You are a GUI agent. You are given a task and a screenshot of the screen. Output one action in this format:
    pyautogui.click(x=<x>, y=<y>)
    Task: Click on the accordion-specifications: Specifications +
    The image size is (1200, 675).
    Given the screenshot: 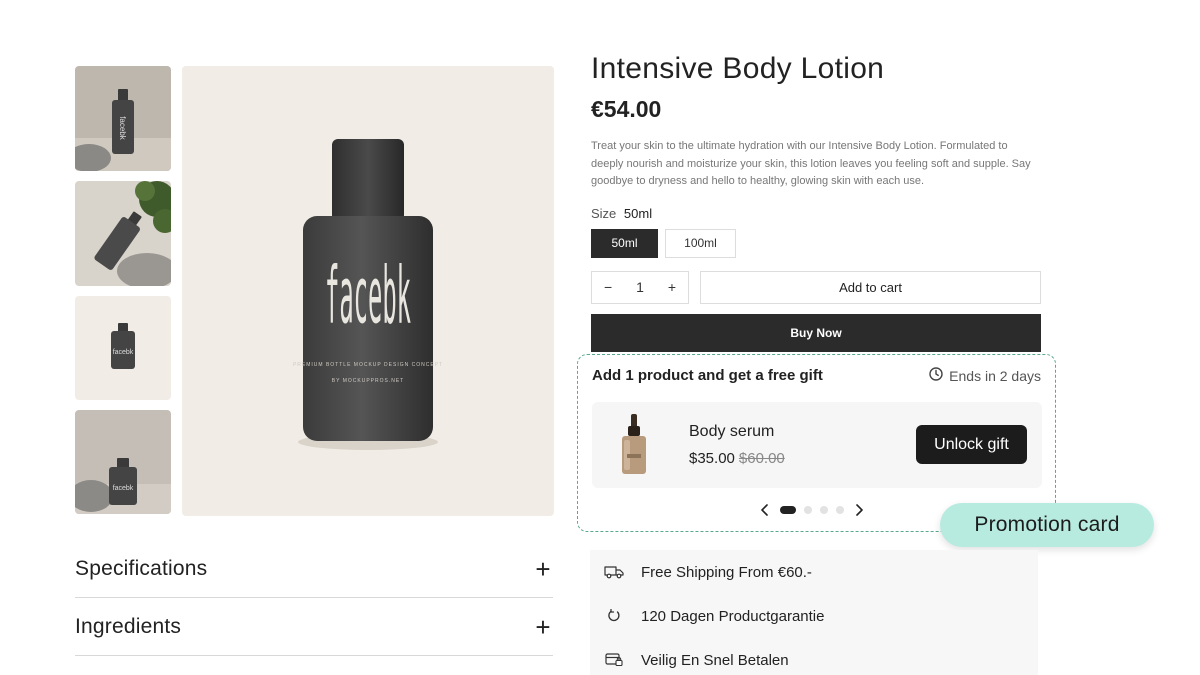 What is the action you would take?
    pyautogui.click(x=314, y=569)
    